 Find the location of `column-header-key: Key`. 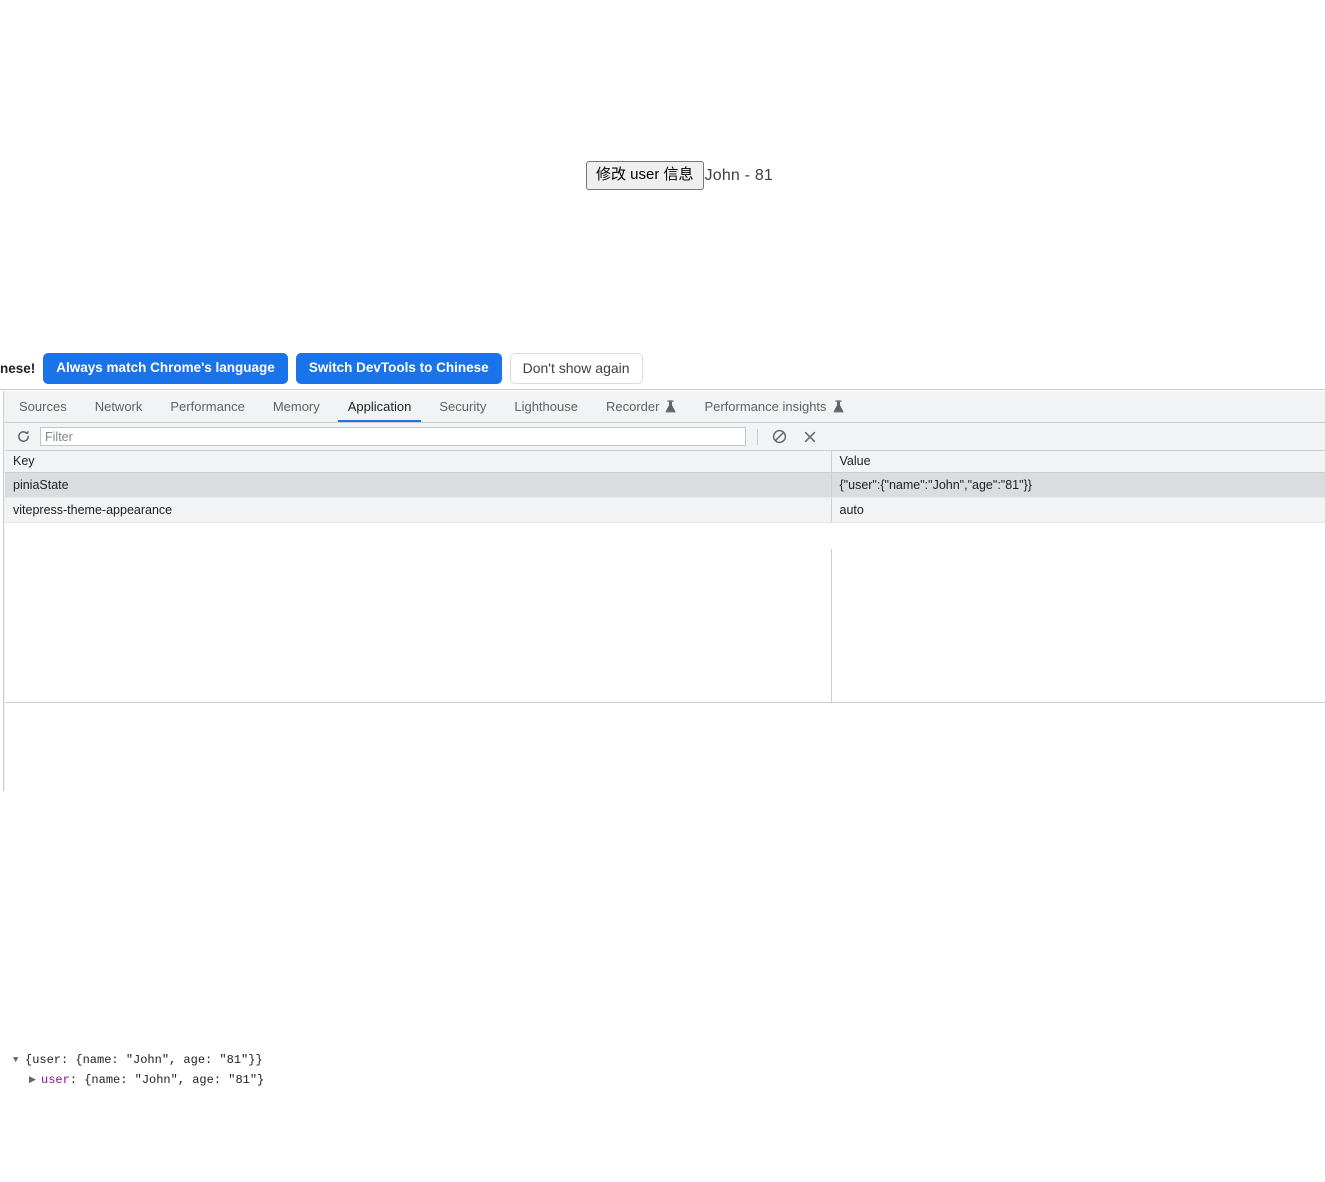

column-header-key: Key is located at coordinates (418, 462).